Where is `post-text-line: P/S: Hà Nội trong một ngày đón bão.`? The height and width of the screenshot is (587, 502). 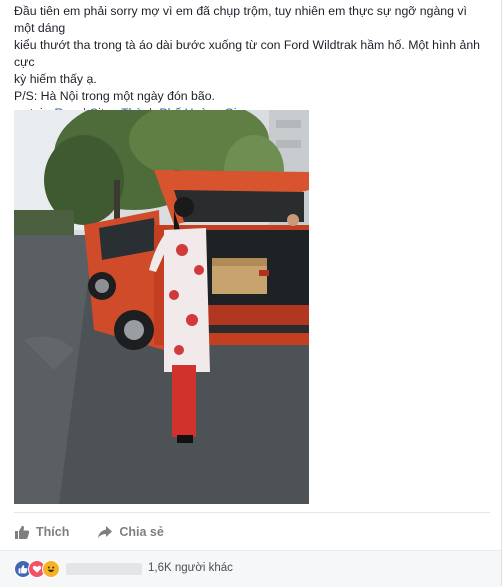 post-text-line: P/S: Hà Nội trong một ngày đón bão. is located at coordinates (114, 96).